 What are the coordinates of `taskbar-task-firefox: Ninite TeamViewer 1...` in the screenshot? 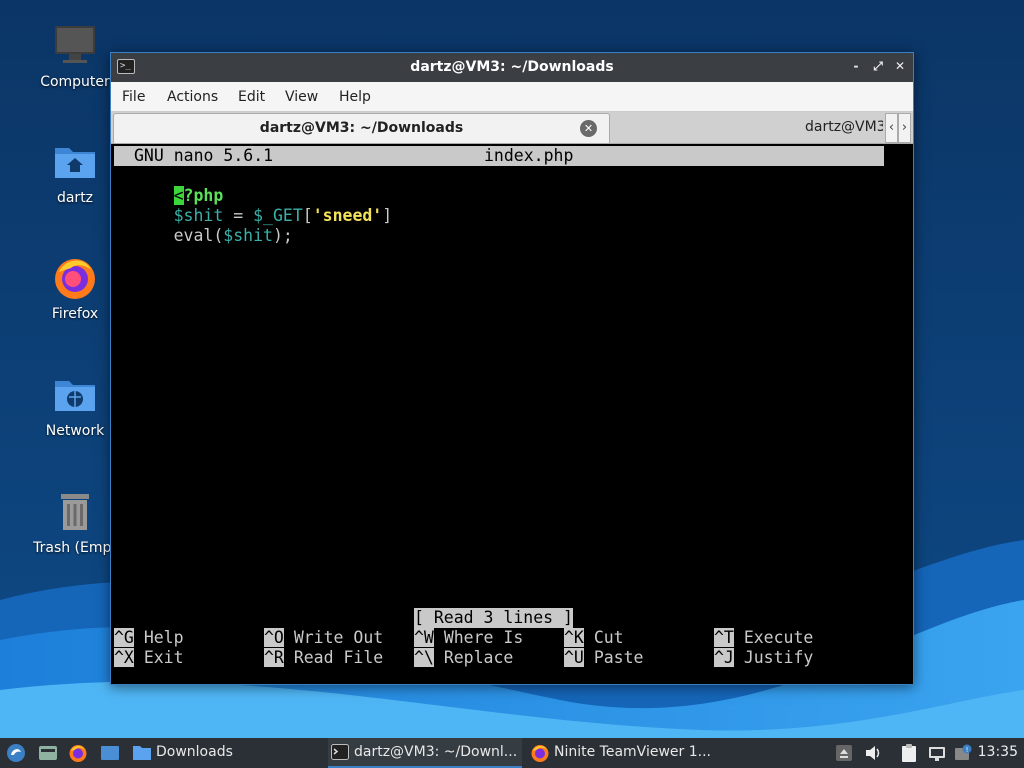 It's located at (623, 753).